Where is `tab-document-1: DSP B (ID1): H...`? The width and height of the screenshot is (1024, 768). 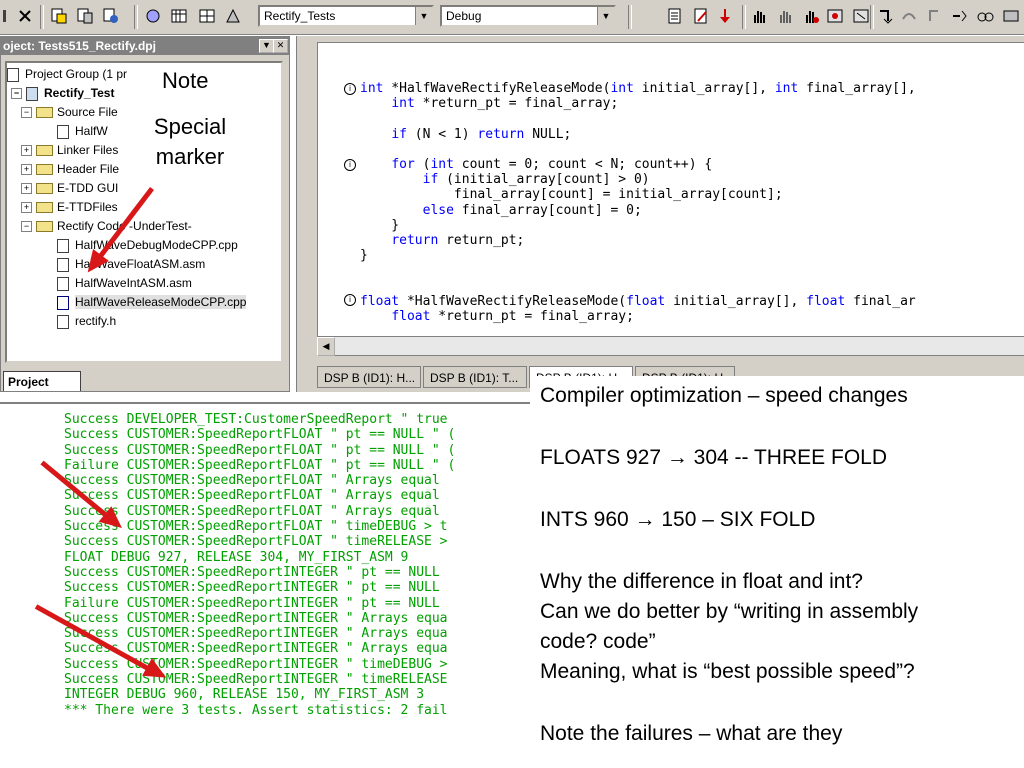
tab-document-1: DSP B (ID1): H... is located at coordinates (369, 377).